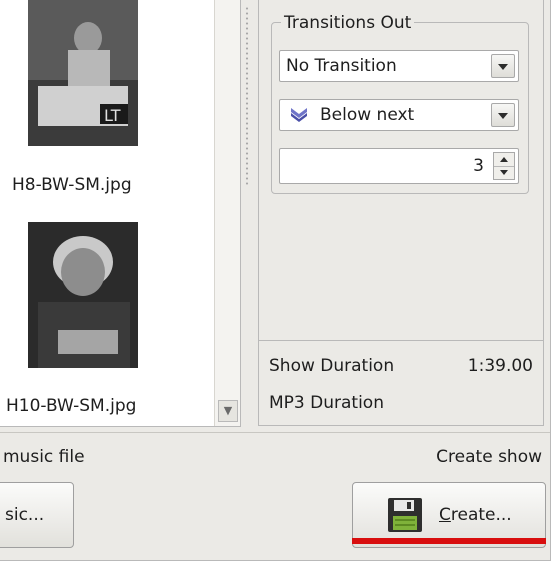 The height and width of the screenshot is (563, 560). Describe the element at coordinates (83, 73) in the screenshot. I see `thumbnail-image: LT` at that location.